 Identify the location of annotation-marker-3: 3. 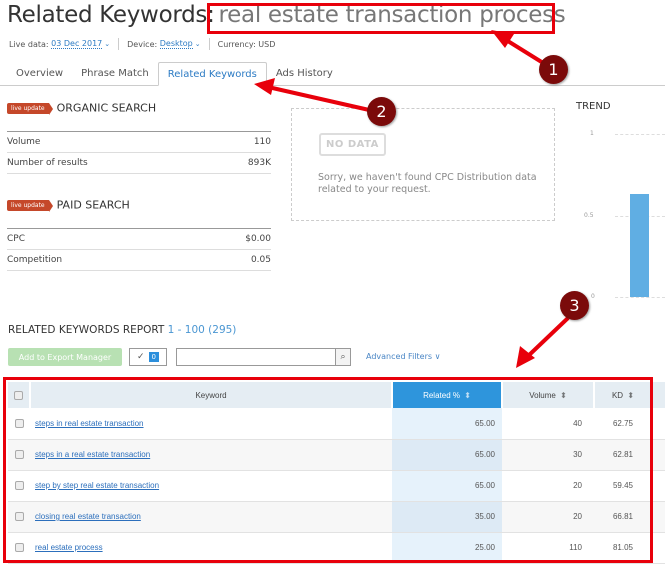
(574, 305).